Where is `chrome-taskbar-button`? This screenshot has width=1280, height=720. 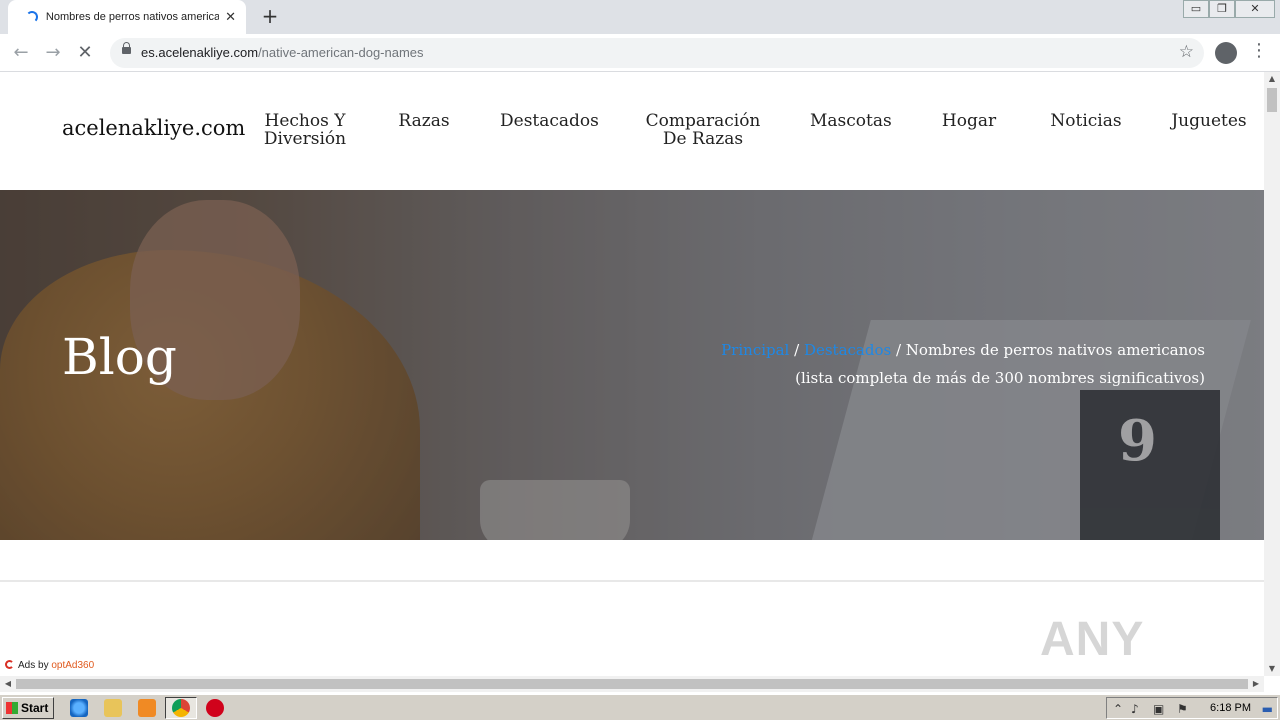
chrome-taskbar-button is located at coordinates (181, 708).